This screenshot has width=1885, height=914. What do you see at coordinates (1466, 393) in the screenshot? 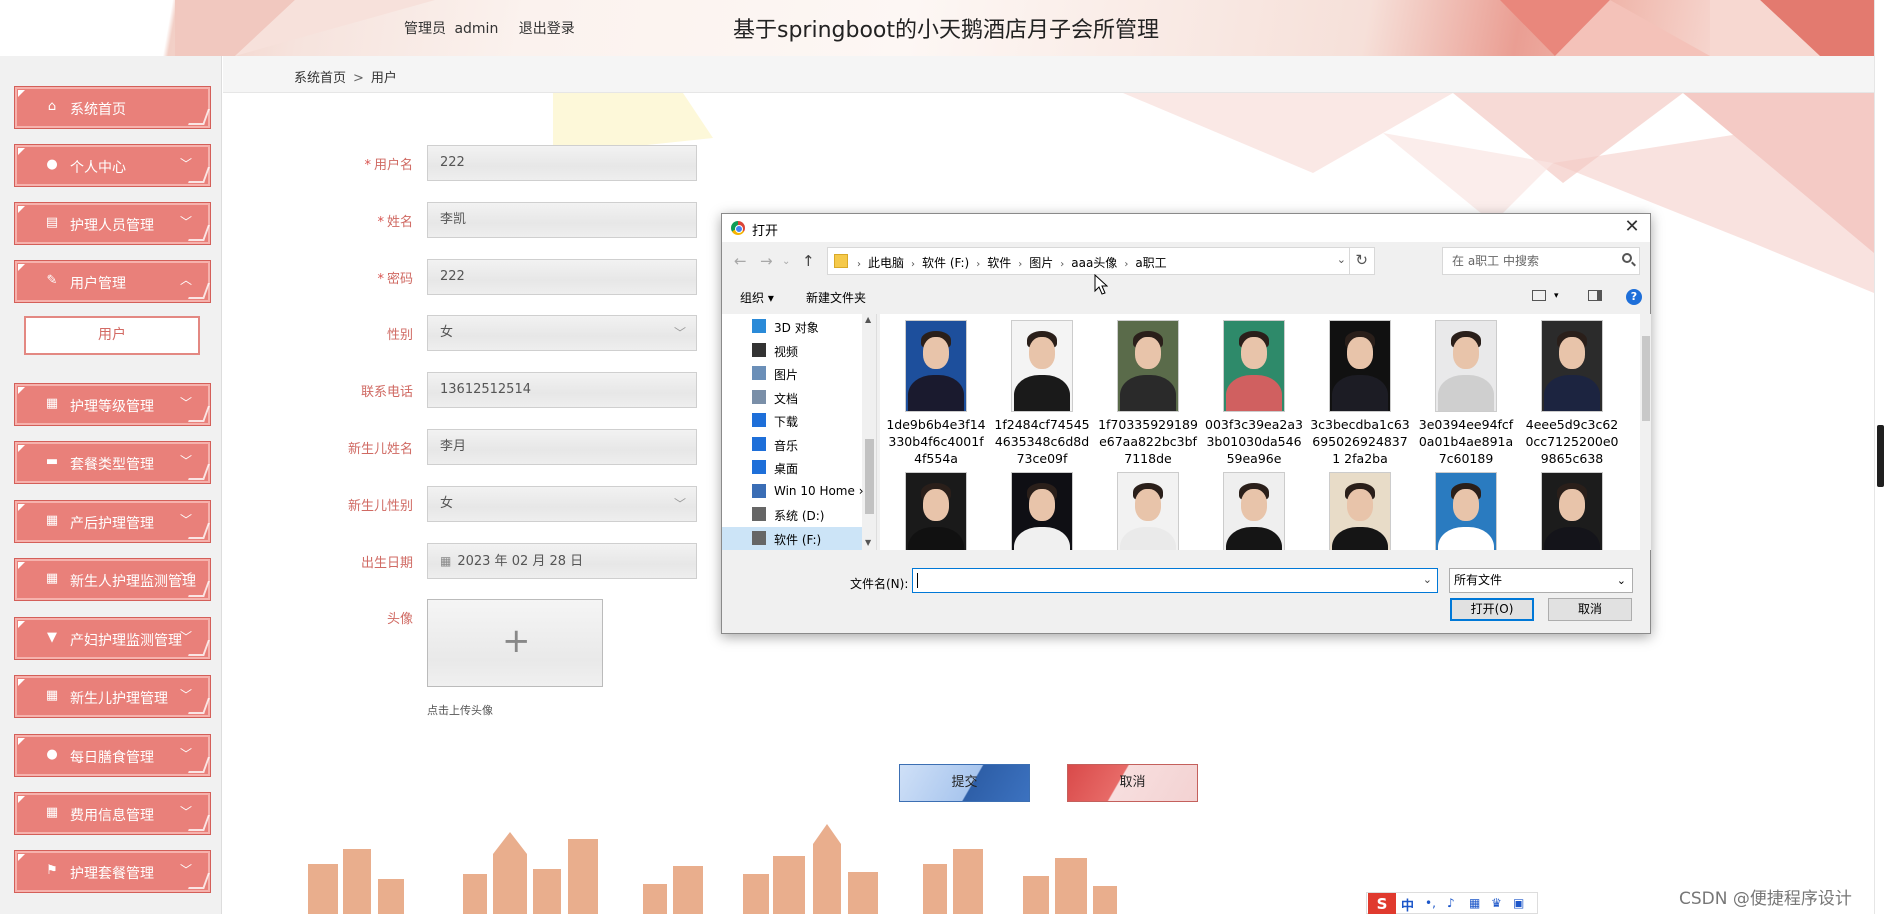
I see `file-item: 3e0394ee94fcf0a01b4ae891a7c60189` at bounding box center [1466, 393].